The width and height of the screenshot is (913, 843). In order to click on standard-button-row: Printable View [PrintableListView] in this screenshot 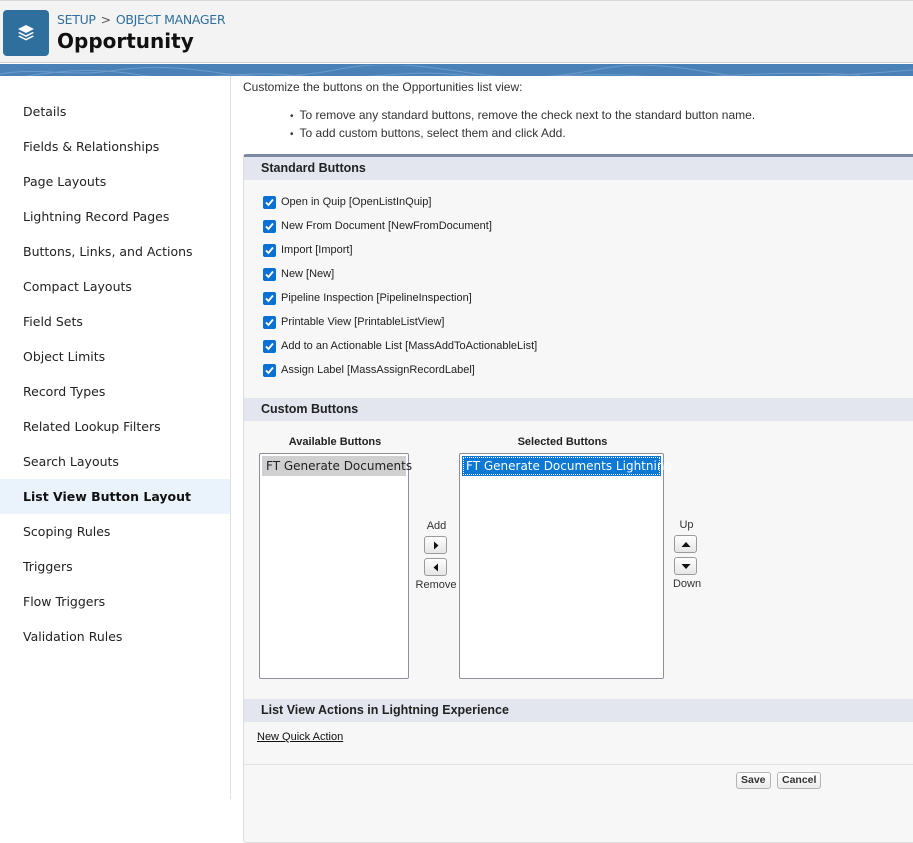, I will do `click(353, 322)`.